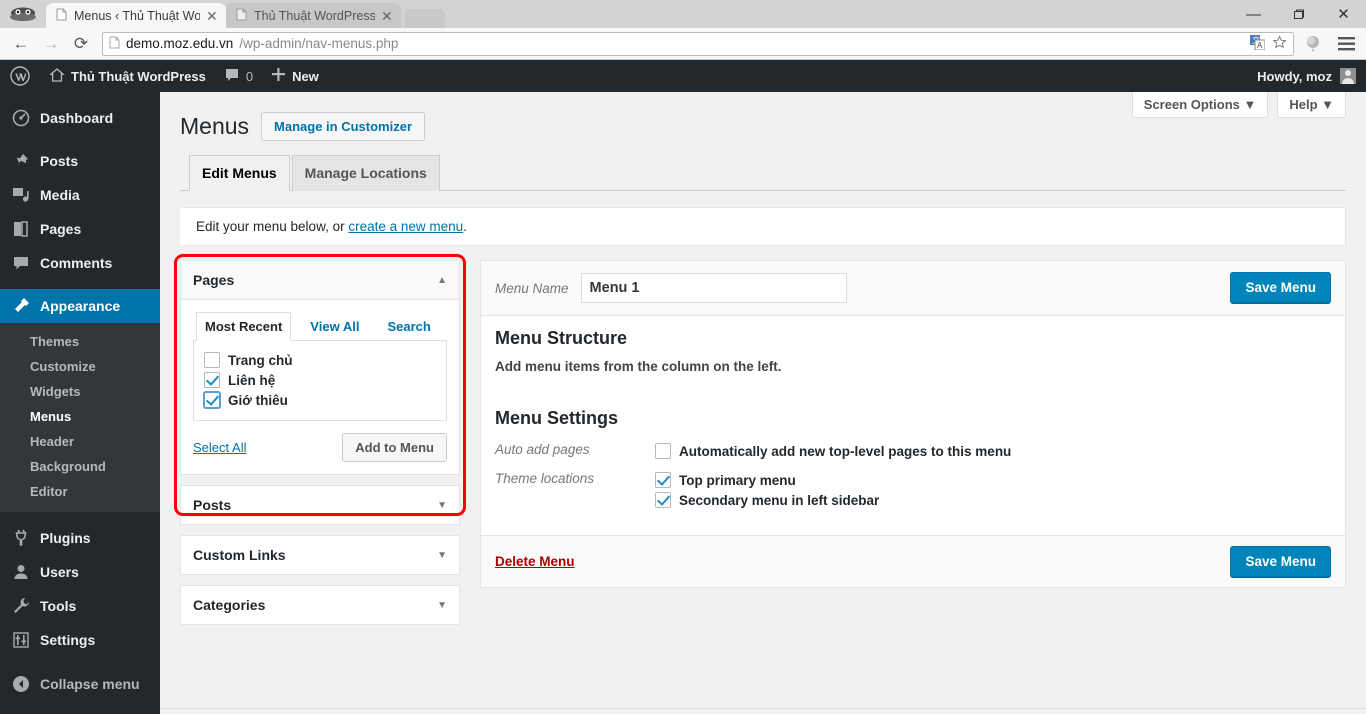  I want to click on window-controls: — ✕, so click(1298, 14).